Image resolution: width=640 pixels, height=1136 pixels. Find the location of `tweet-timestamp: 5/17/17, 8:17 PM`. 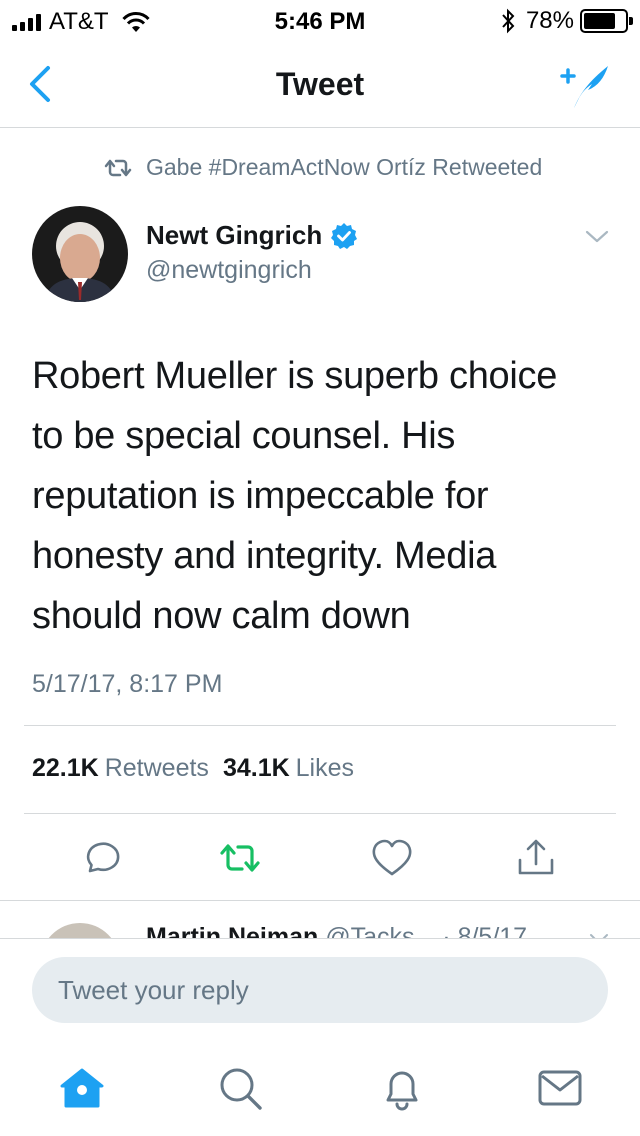

tweet-timestamp: 5/17/17, 8:17 PM is located at coordinates (127, 684).